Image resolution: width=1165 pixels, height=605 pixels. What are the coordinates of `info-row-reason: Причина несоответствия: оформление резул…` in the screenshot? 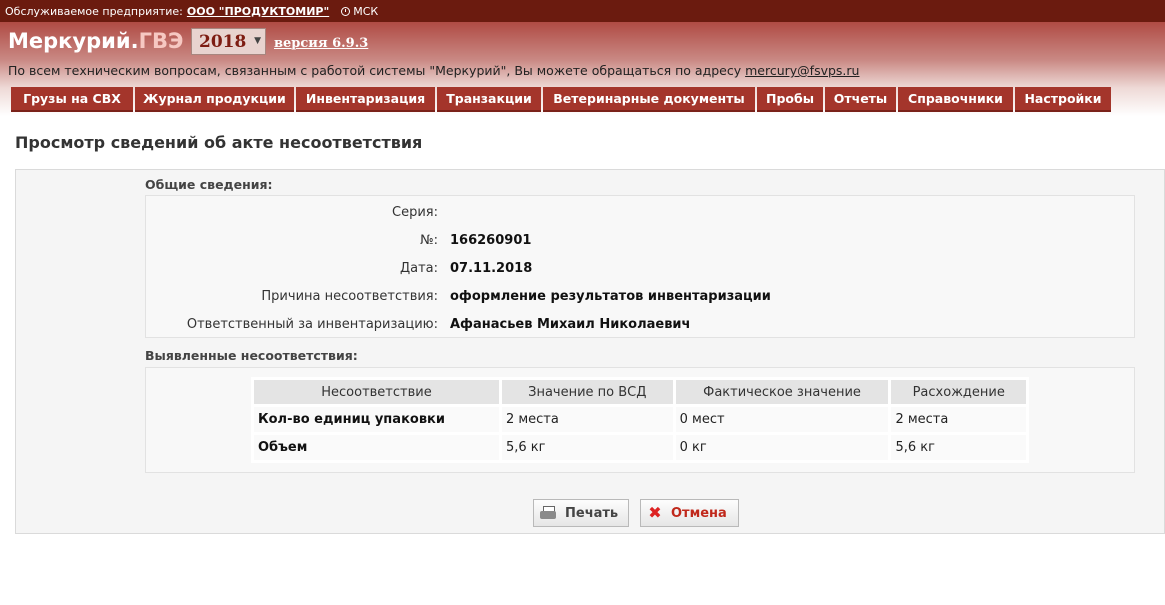 It's located at (641, 296).